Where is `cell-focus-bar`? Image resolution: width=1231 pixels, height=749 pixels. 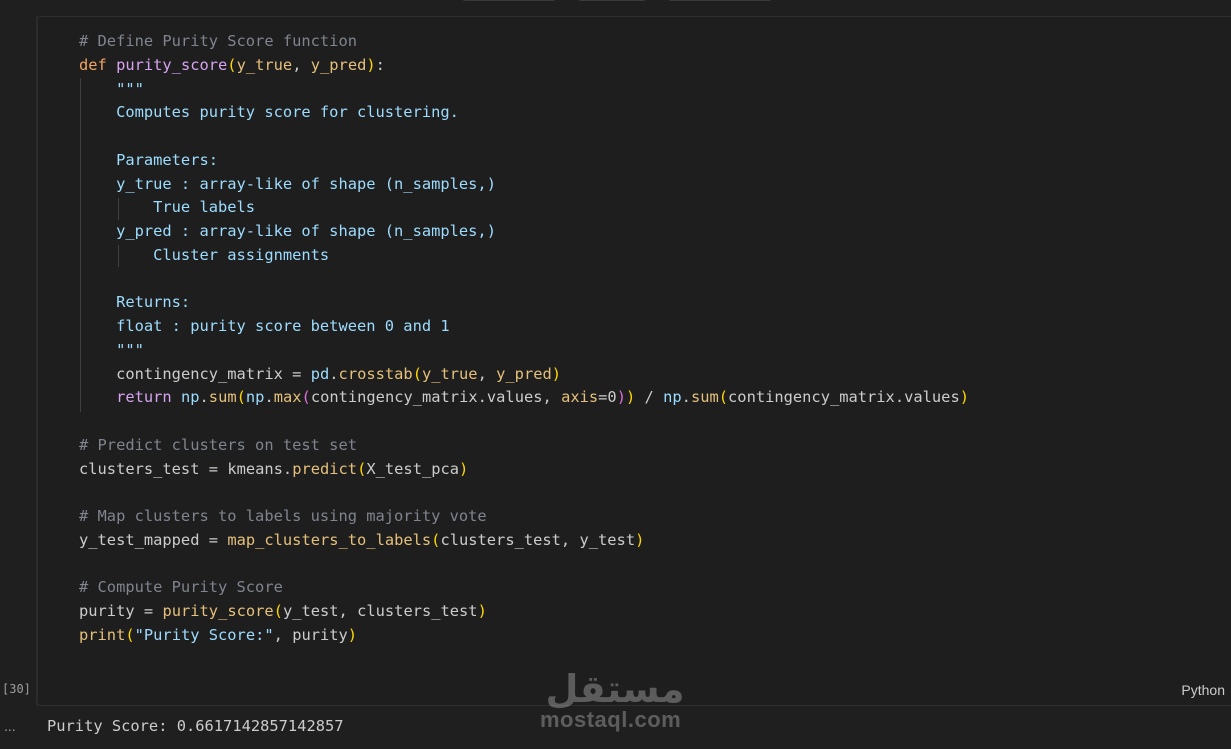 cell-focus-bar is located at coordinates (37, 361).